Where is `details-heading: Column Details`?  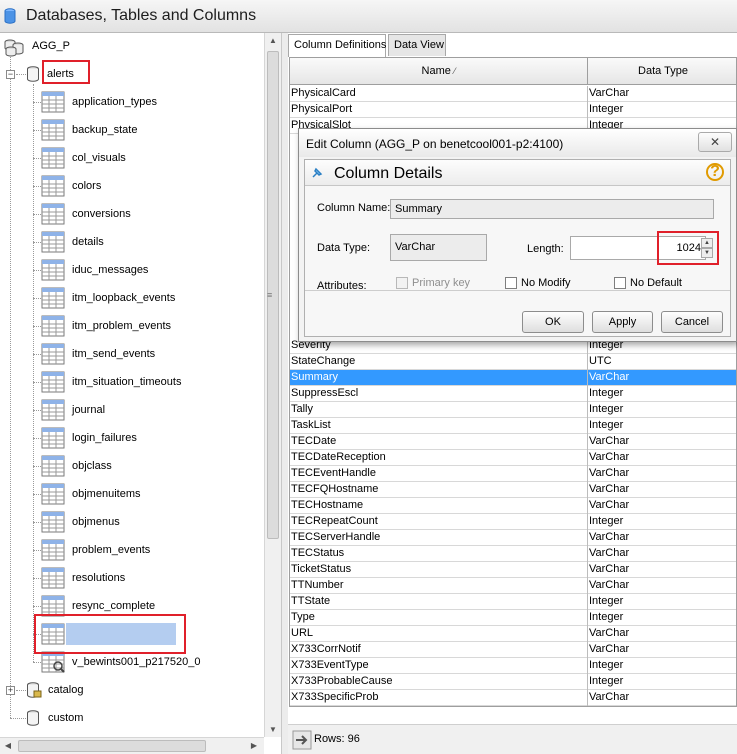 details-heading: Column Details is located at coordinates (388, 173).